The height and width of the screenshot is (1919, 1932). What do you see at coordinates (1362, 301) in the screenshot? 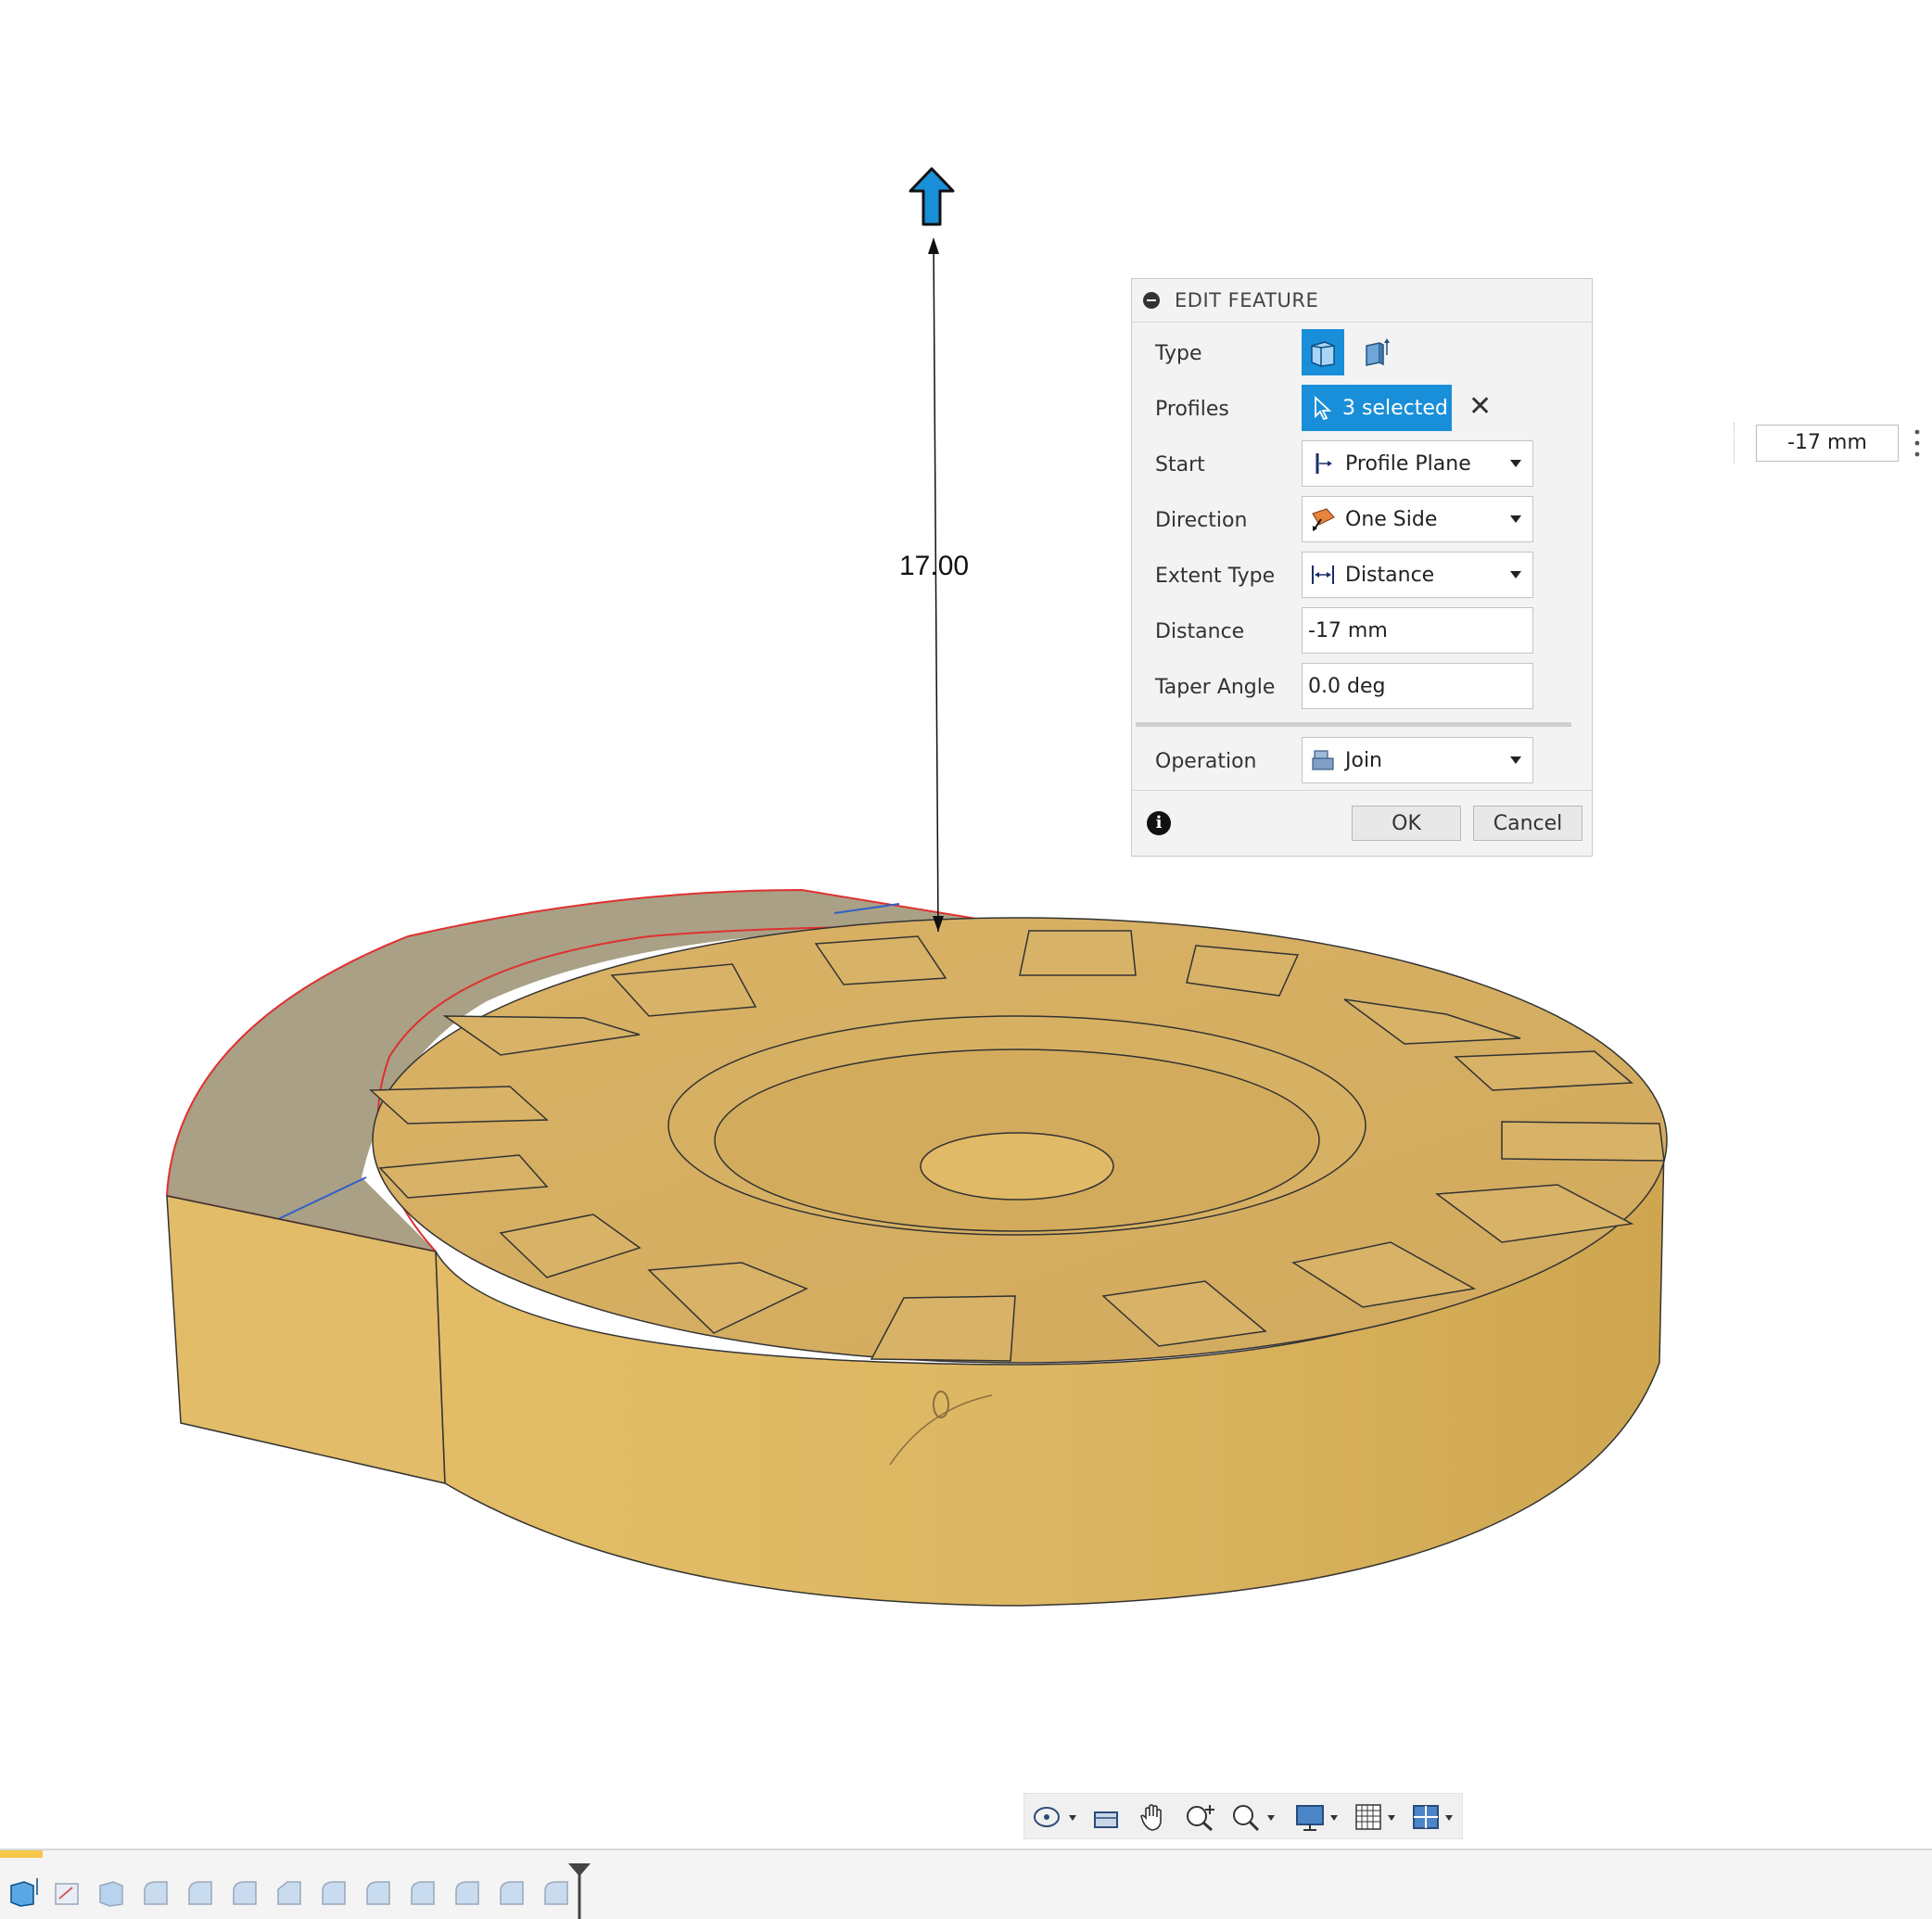
I see `panel-header: EDIT FEATURE` at bounding box center [1362, 301].